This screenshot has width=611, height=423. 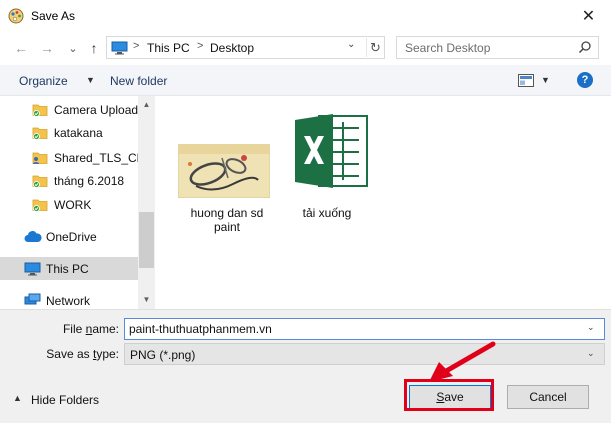 I want to click on navigation-scrollbar: ▲ ▼, so click(x=146, y=202).